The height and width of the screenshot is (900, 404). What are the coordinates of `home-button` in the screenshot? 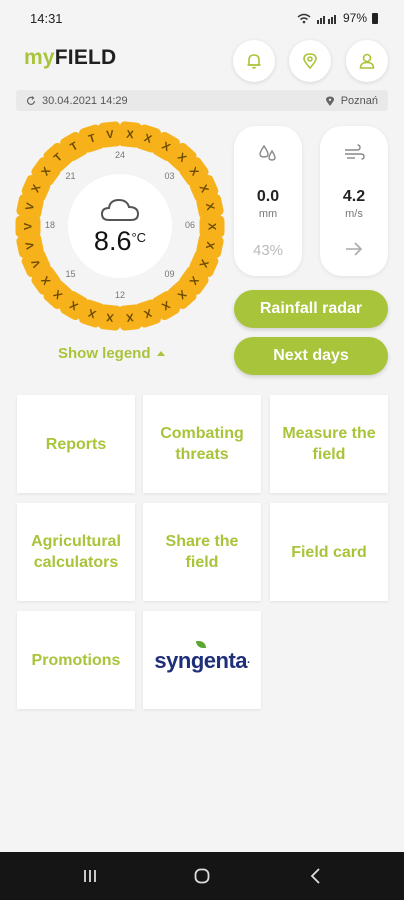 It's located at (202, 876).